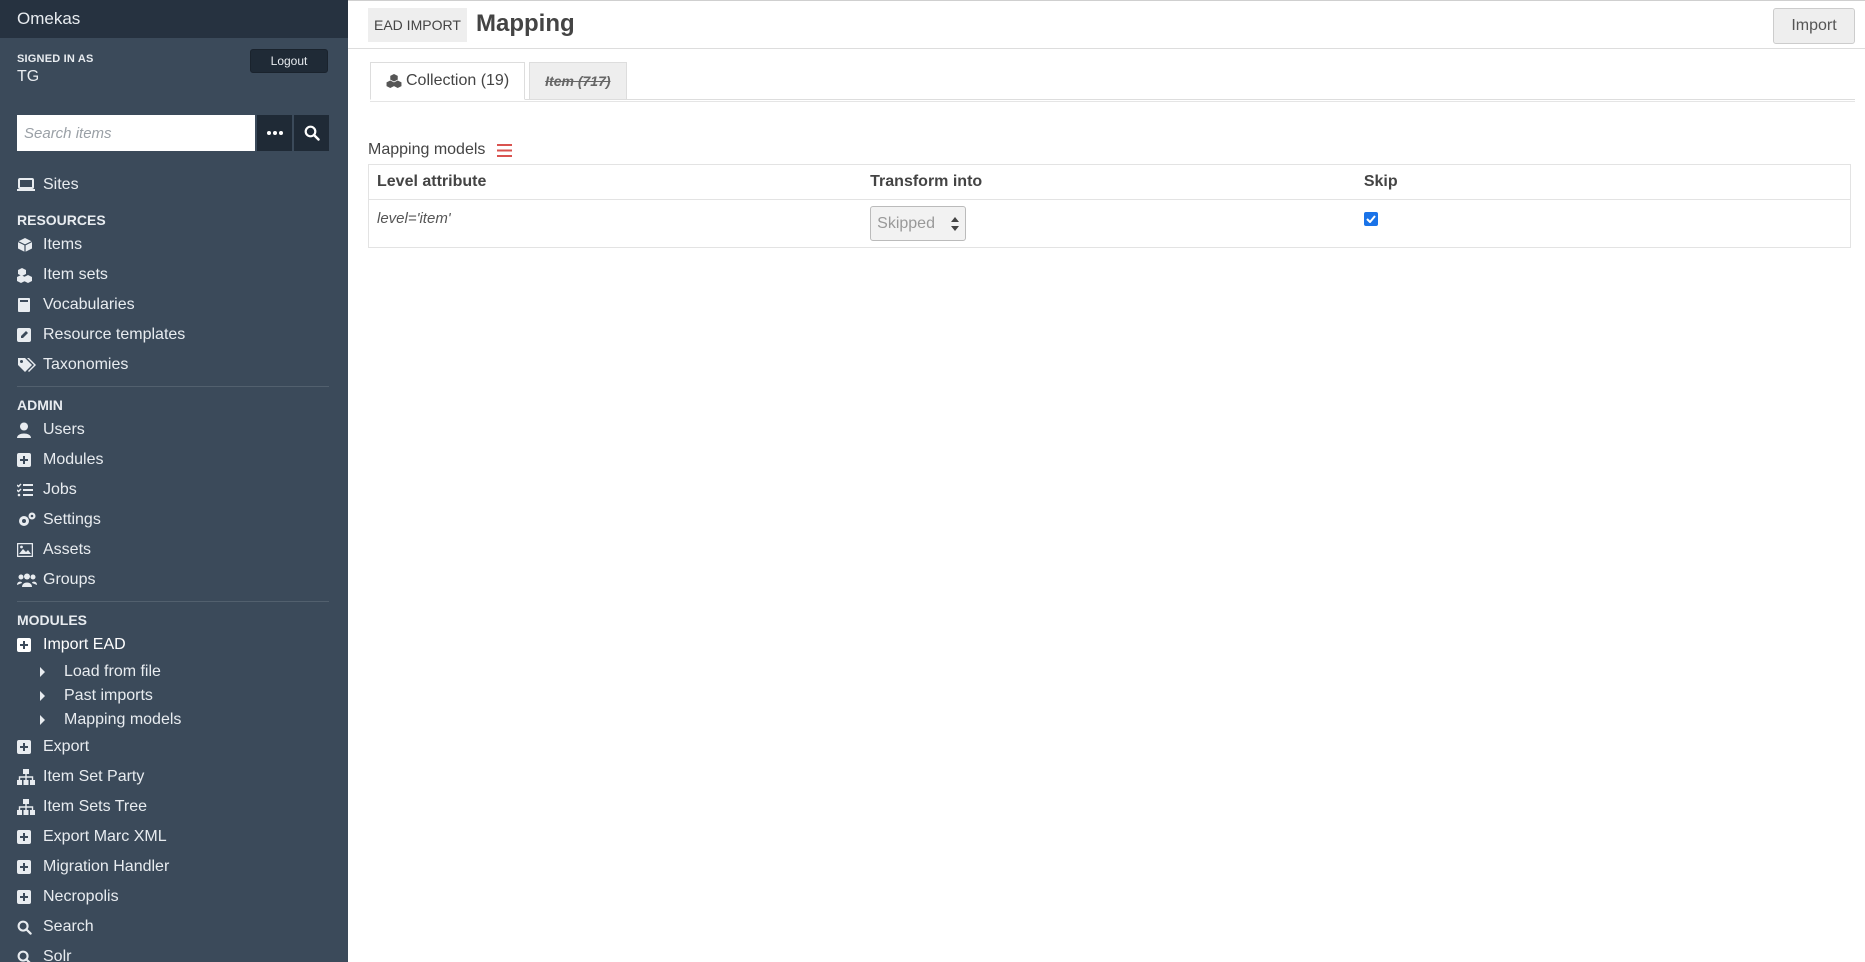  I want to click on sidebar-item-solr: Solr, so click(174, 952).